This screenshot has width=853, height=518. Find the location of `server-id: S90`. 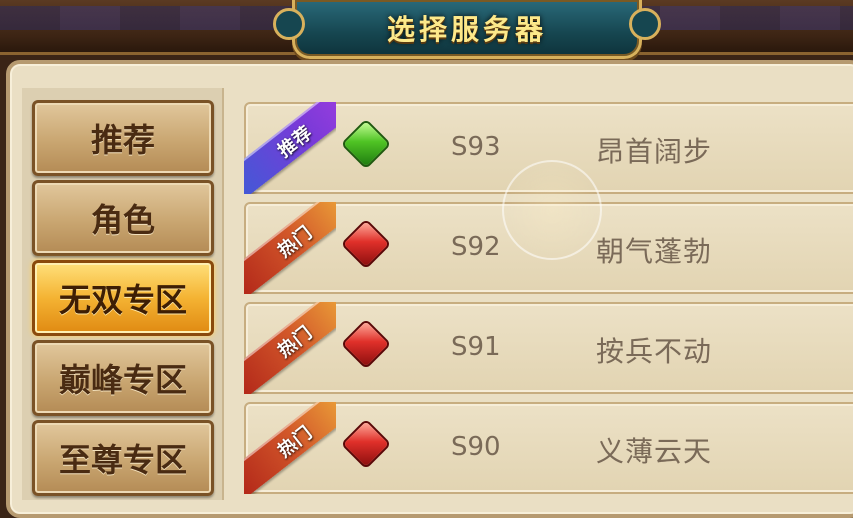

server-id: S90 is located at coordinates (476, 447).